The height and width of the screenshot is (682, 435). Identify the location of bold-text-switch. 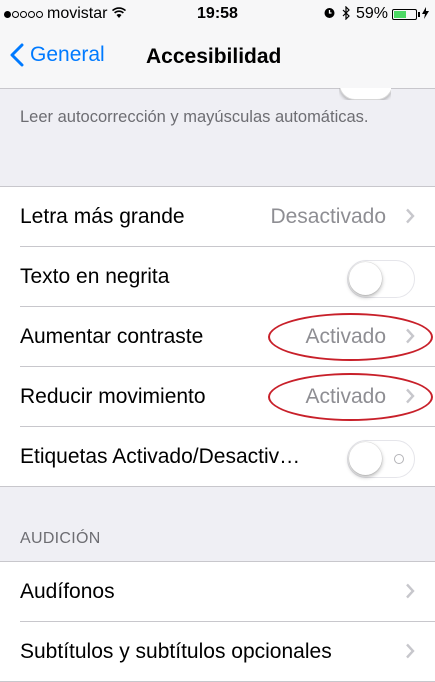
(381, 279).